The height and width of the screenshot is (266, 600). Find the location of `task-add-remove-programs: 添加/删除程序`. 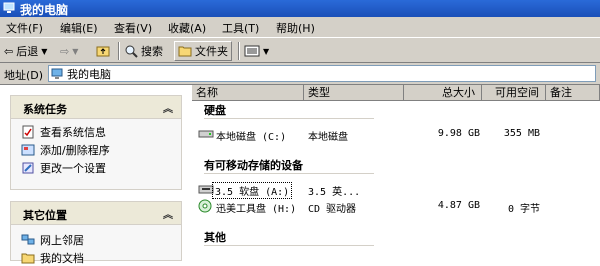

task-add-remove-programs: 添加/删除程序 is located at coordinates (65, 150).